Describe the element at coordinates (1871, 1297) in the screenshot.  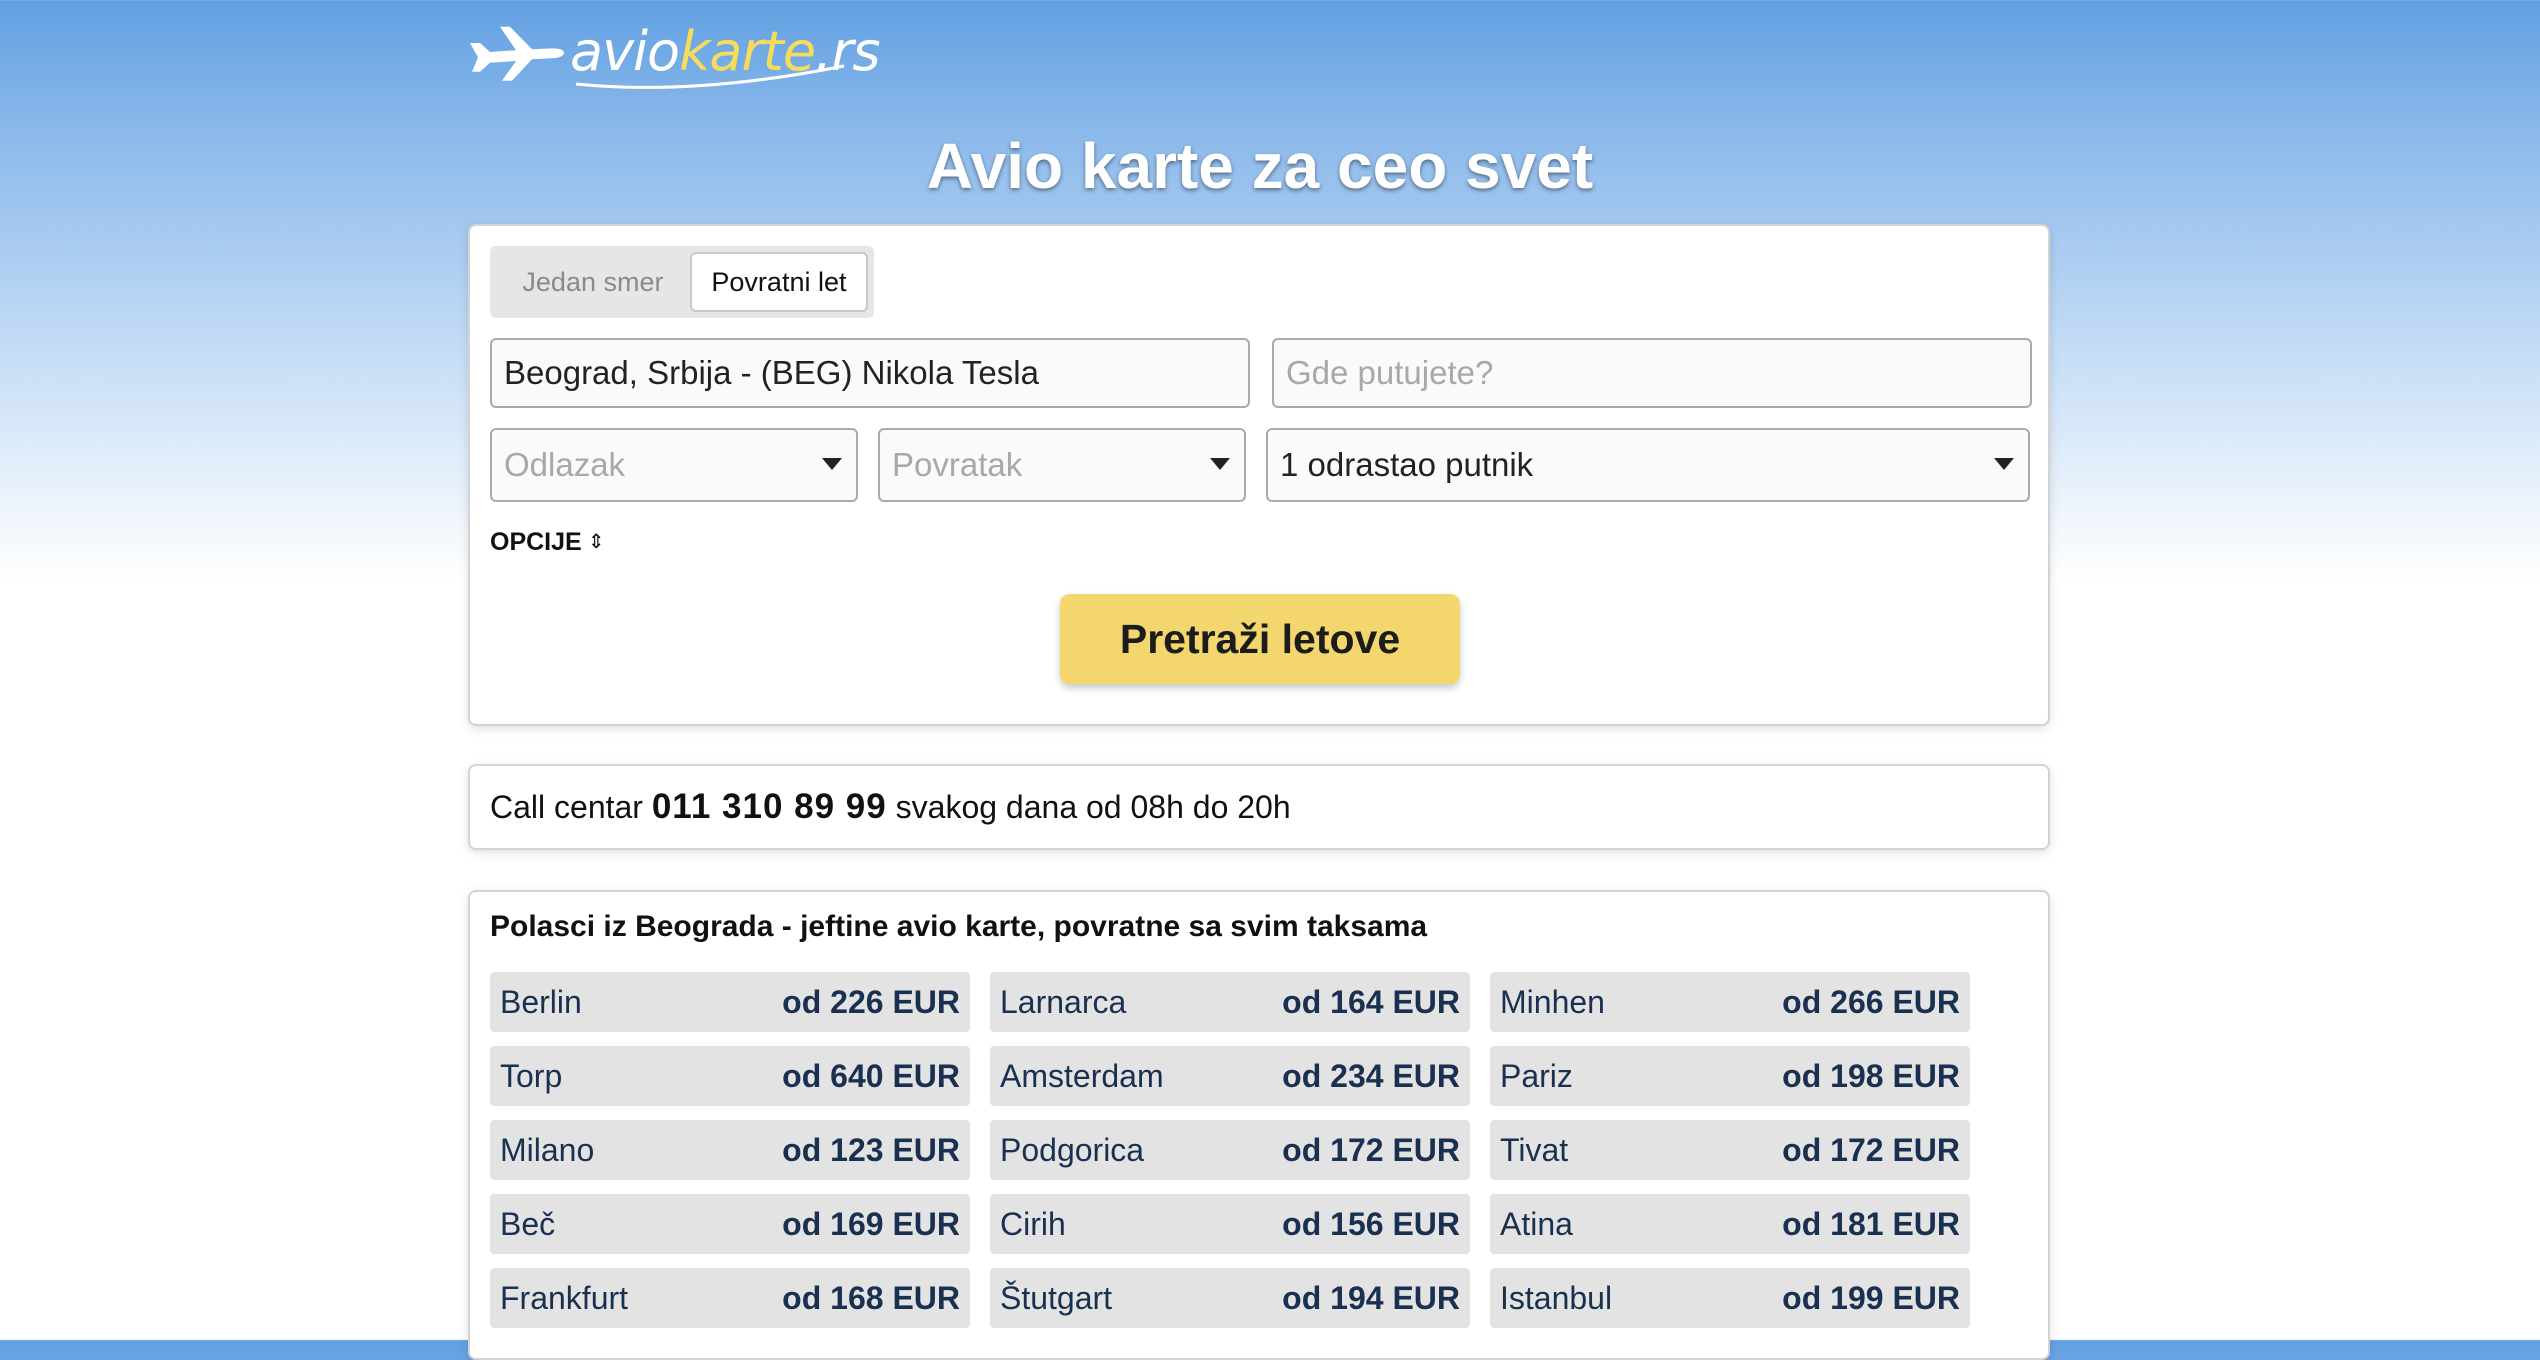
I see `route-price: od 199 EUR` at that location.